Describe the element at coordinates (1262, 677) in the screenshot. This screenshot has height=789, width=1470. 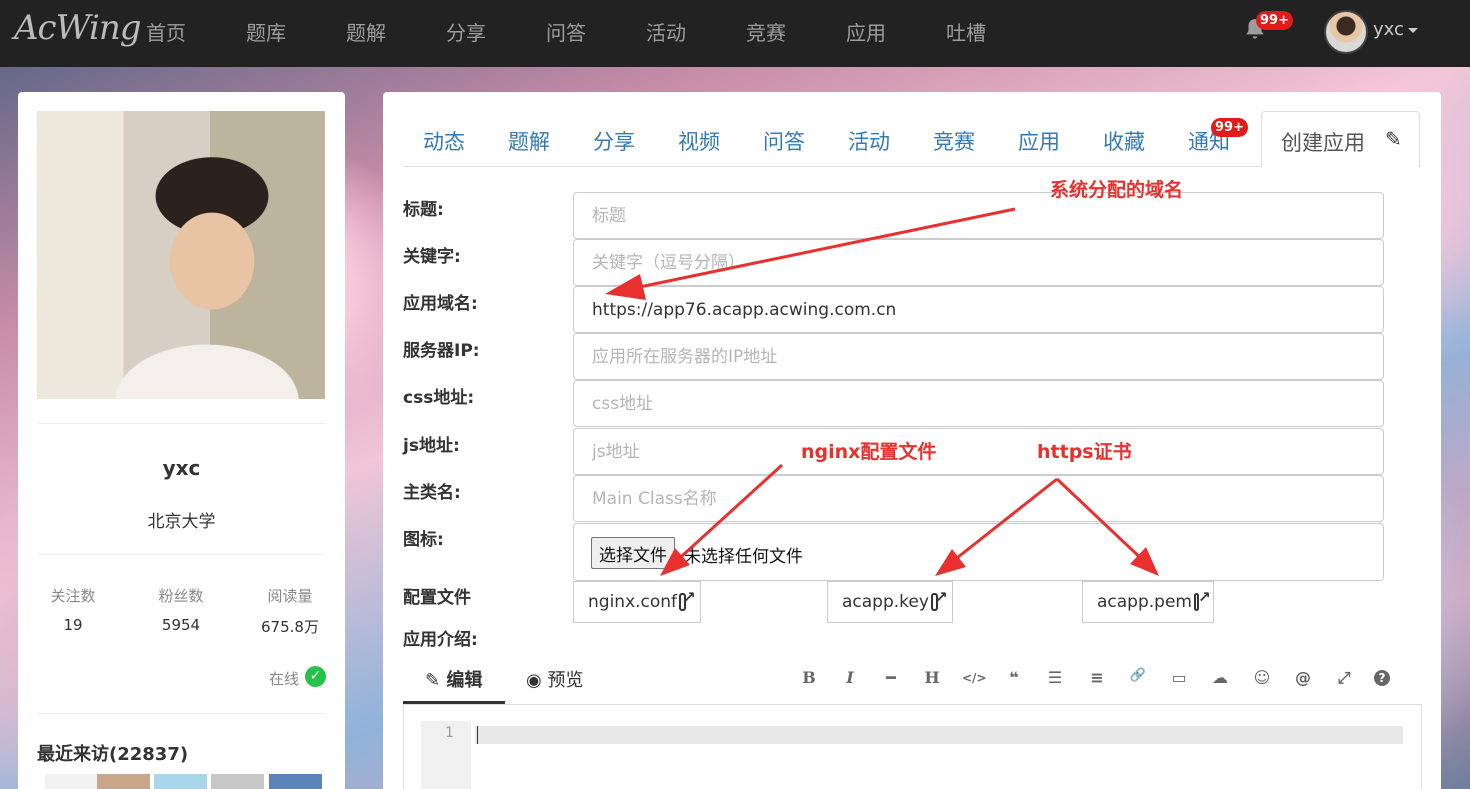
I see `emoji-icon: ☺` at that location.